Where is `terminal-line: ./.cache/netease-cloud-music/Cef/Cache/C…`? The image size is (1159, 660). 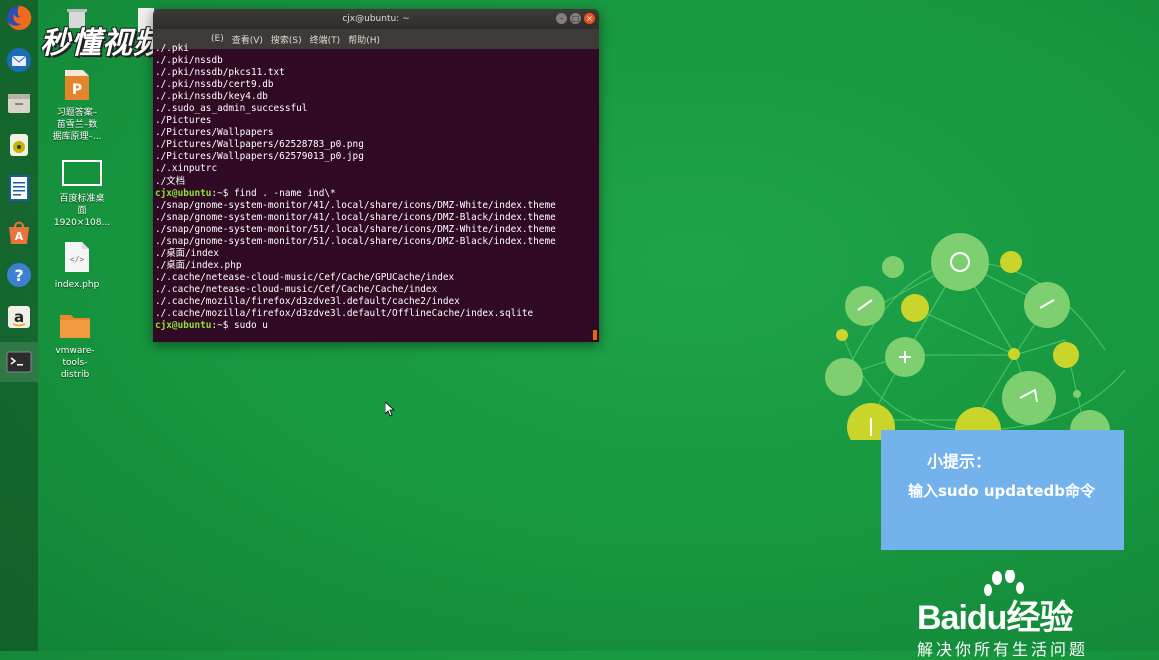 terminal-line: ./.cache/netease-cloud-music/Cef/Cache/C… is located at coordinates (376, 290).